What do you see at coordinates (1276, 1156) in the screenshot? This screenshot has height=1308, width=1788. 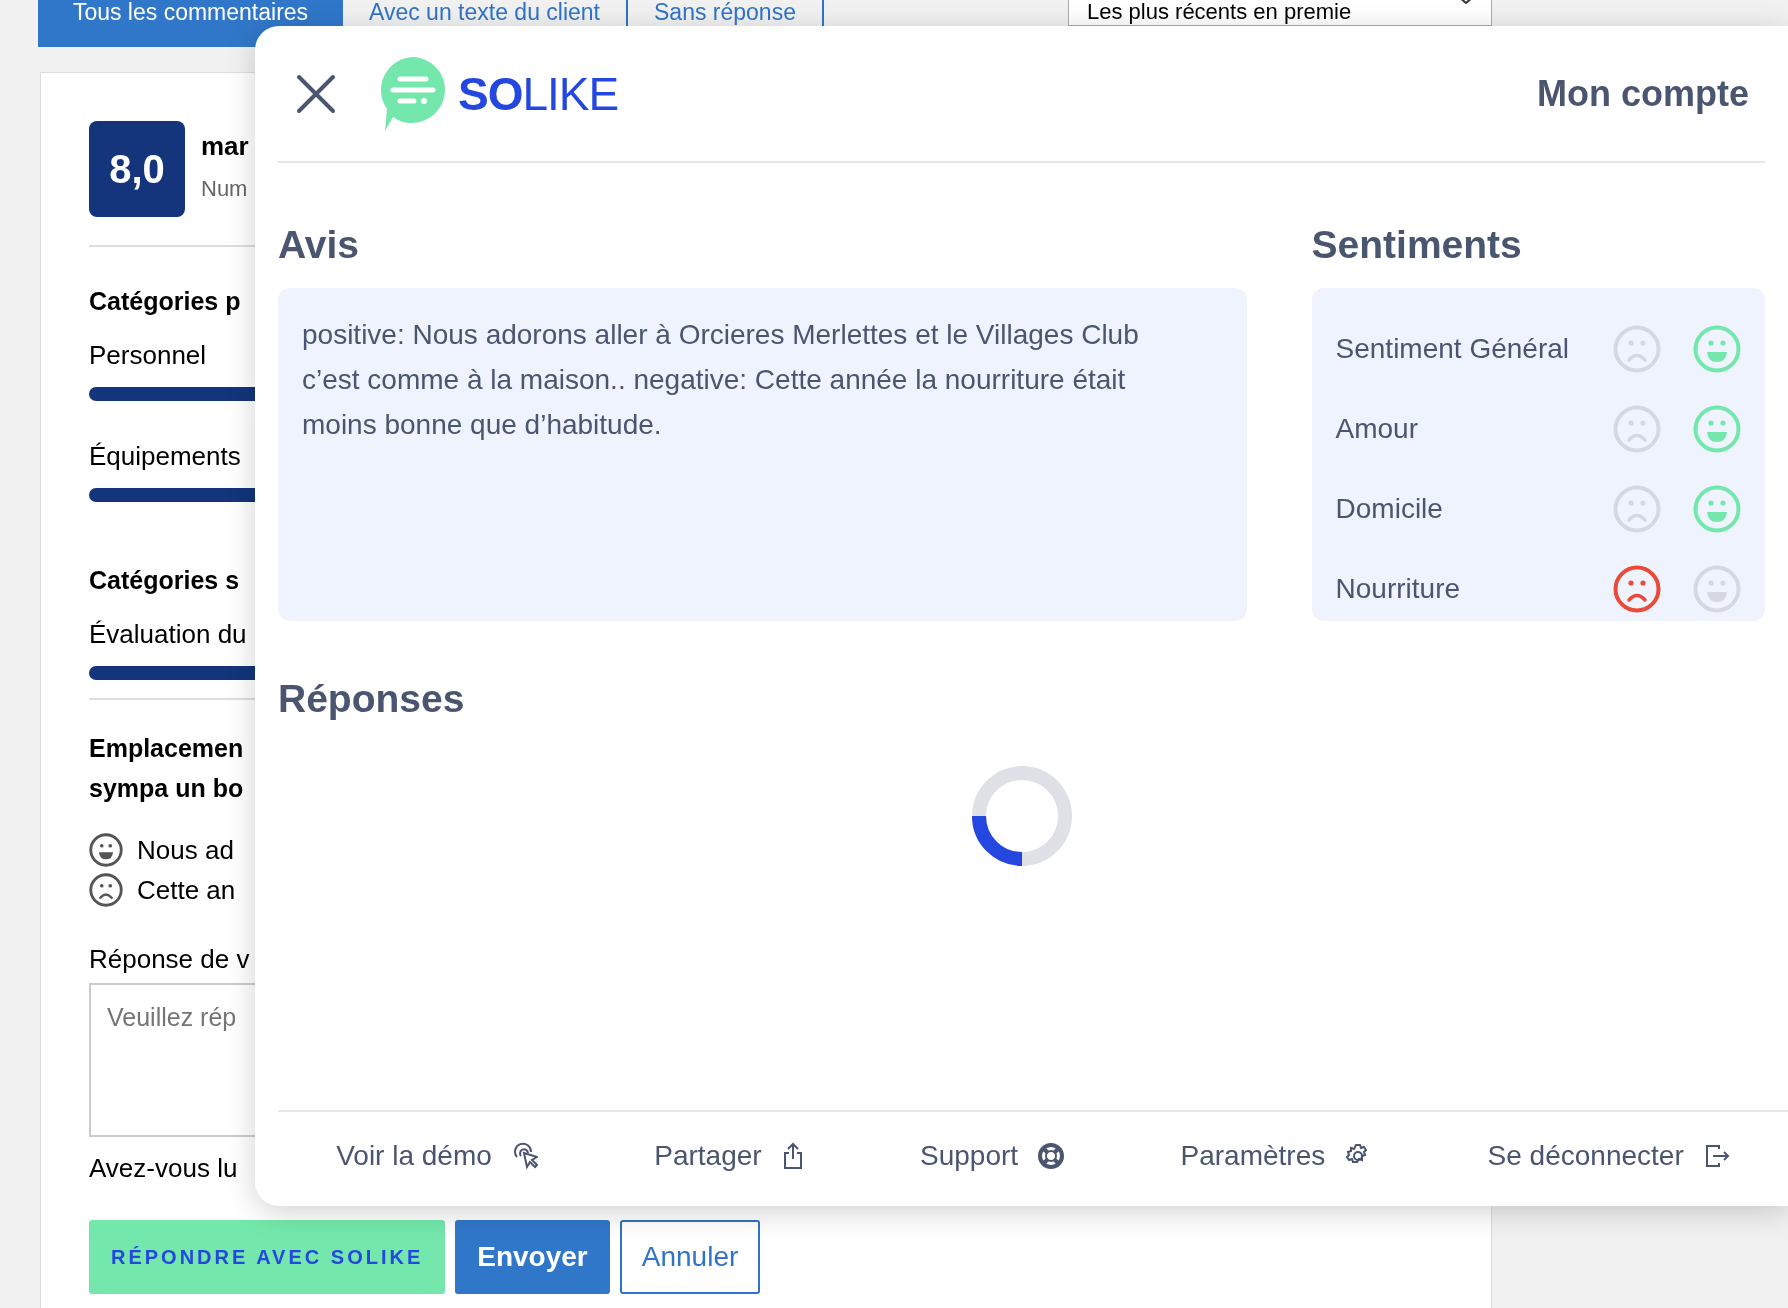 I see `settings-link: Paramètres` at bounding box center [1276, 1156].